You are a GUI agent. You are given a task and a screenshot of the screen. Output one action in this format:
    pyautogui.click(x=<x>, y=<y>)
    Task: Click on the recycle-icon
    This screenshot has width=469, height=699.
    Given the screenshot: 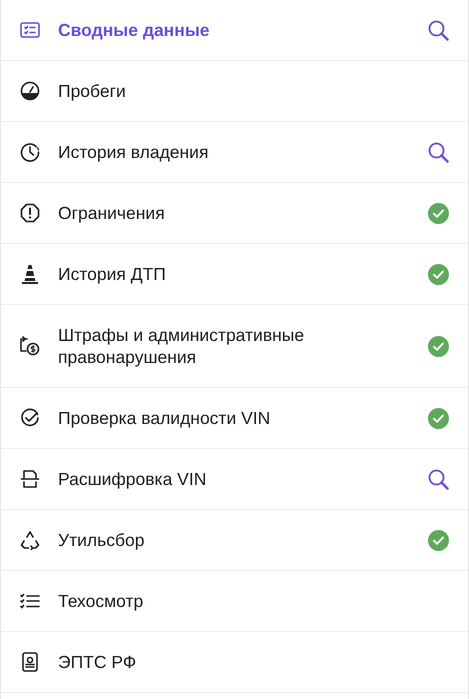 What is the action you would take?
    pyautogui.click(x=30, y=540)
    